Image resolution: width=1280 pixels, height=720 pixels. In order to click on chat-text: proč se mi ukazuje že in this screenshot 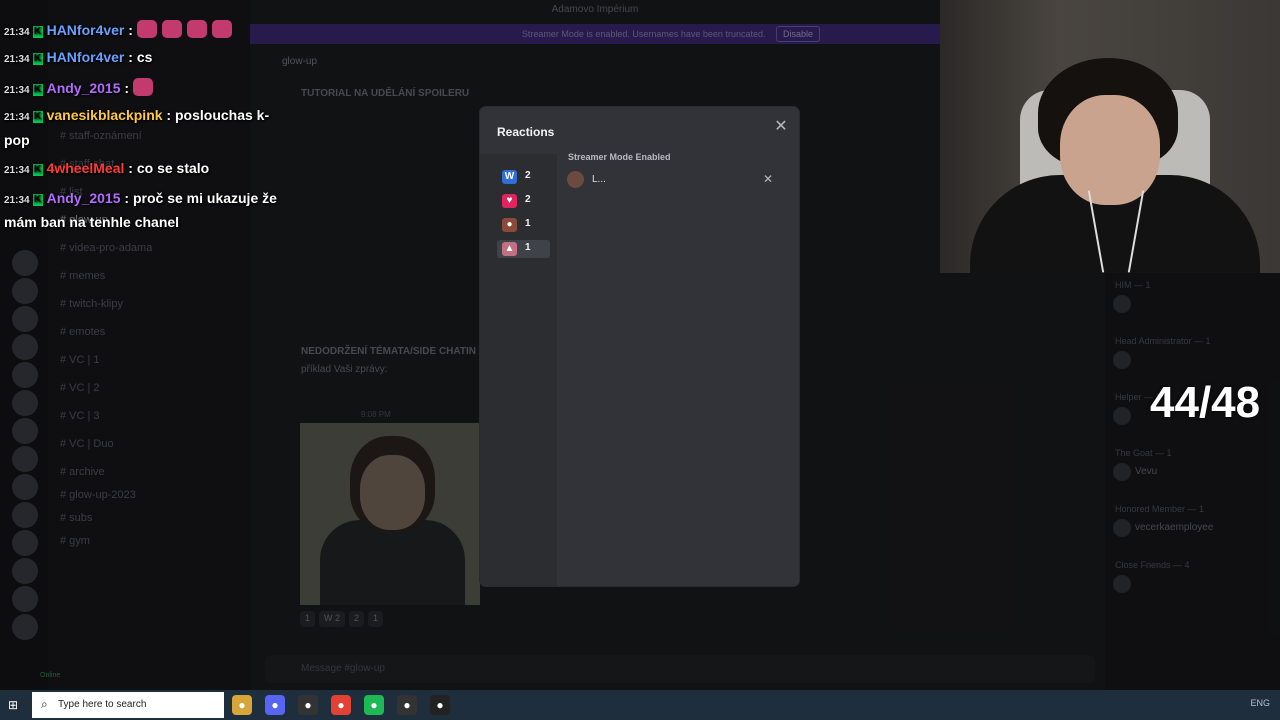, I will do `click(204, 198)`.